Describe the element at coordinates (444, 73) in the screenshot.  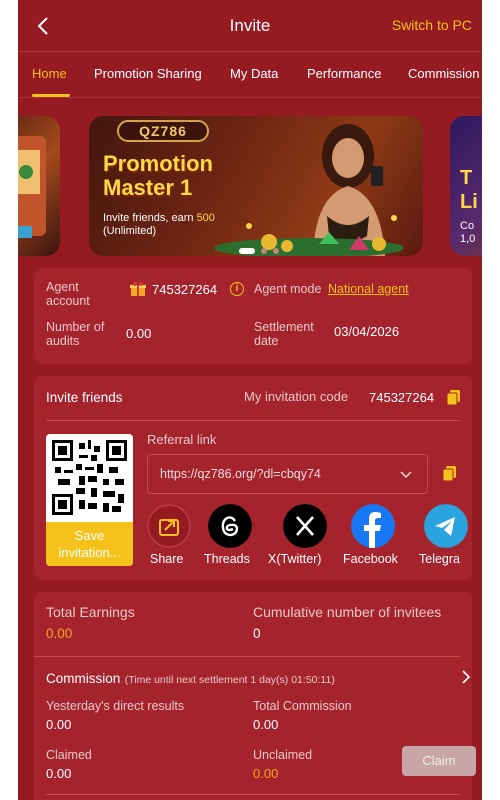
I see `tab-commission: Commission` at that location.